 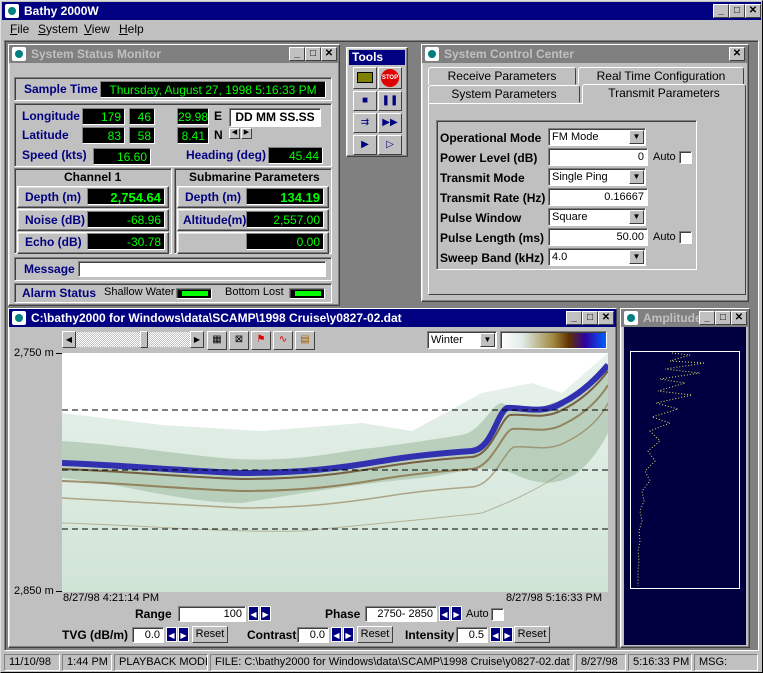 I want to click on power-level-field: 0, so click(x=598, y=157).